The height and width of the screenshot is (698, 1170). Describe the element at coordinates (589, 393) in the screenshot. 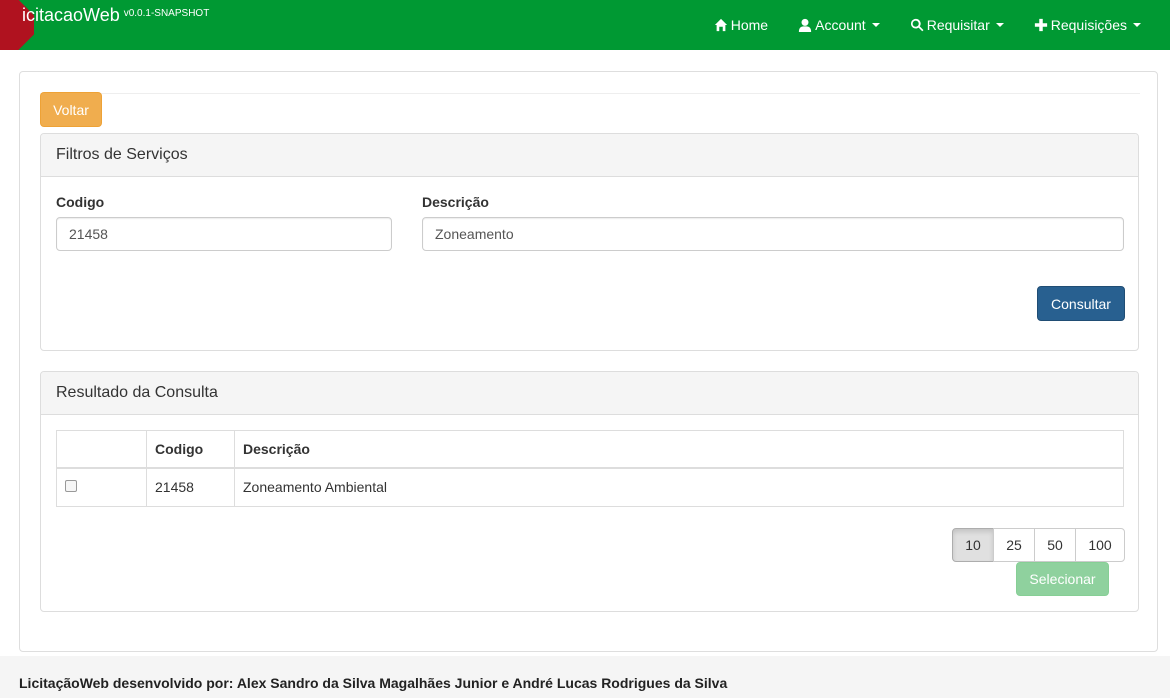

I see `resultado-panel-title: Resultado da Consulta` at that location.